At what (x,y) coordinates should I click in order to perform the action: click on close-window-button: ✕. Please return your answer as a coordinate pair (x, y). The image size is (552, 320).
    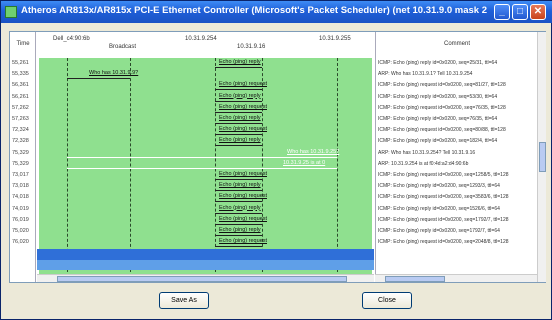
    Looking at the image, I should click on (538, 12).